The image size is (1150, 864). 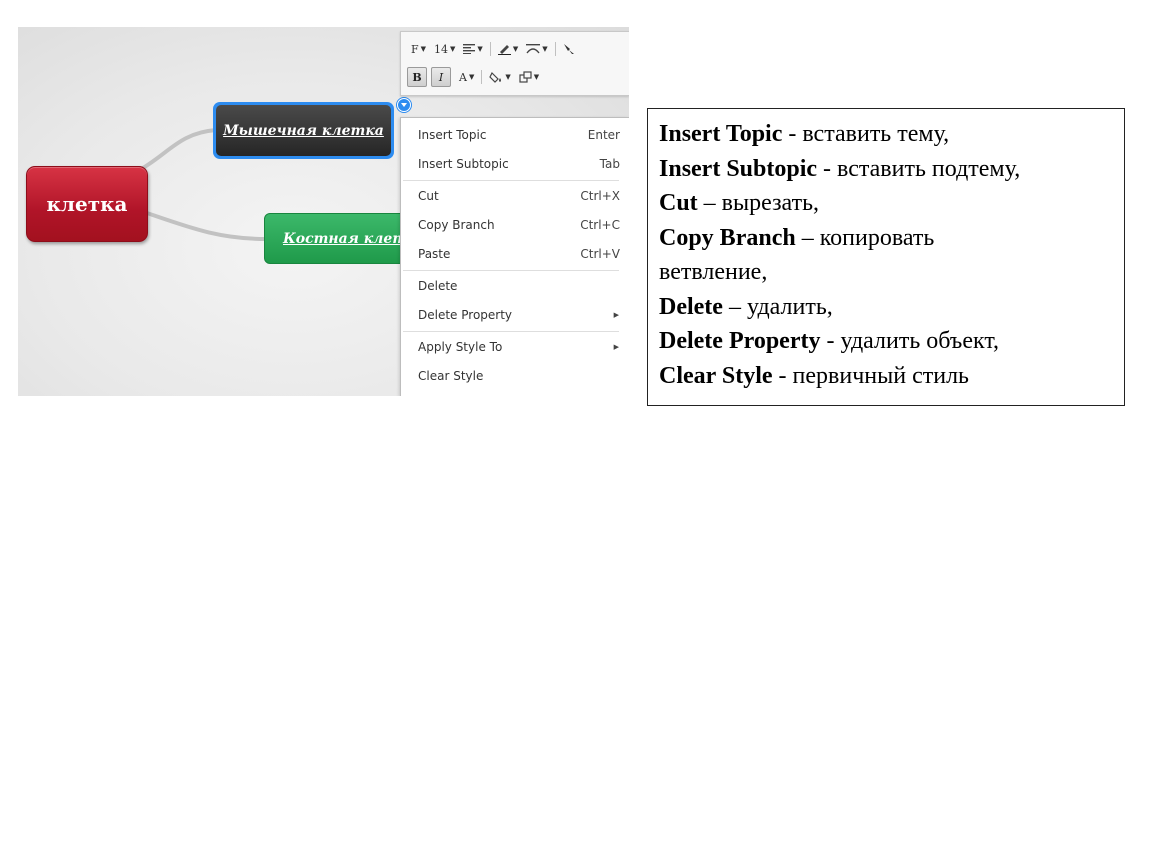 I want to click on description-text: – вырезать,, so click(x=758, y=203).